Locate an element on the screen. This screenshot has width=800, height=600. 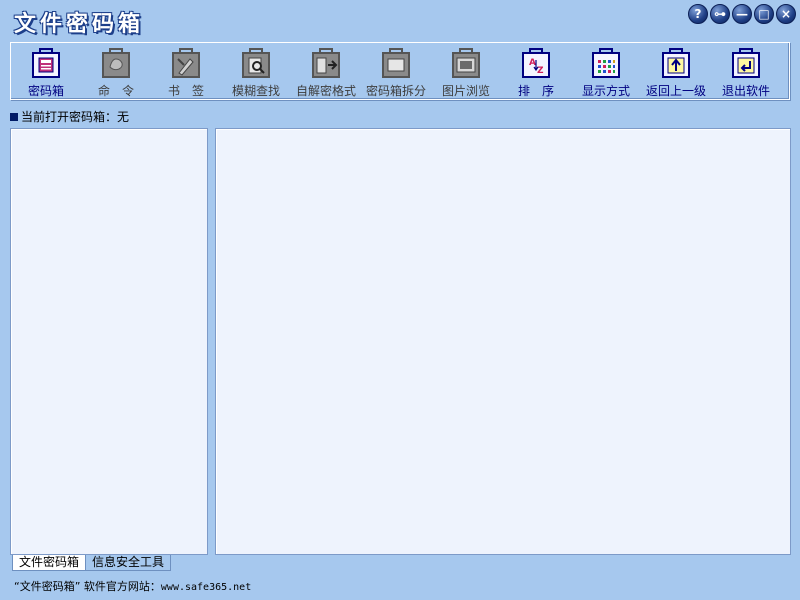
minimize-button: — is located at coordinates (742, 14).